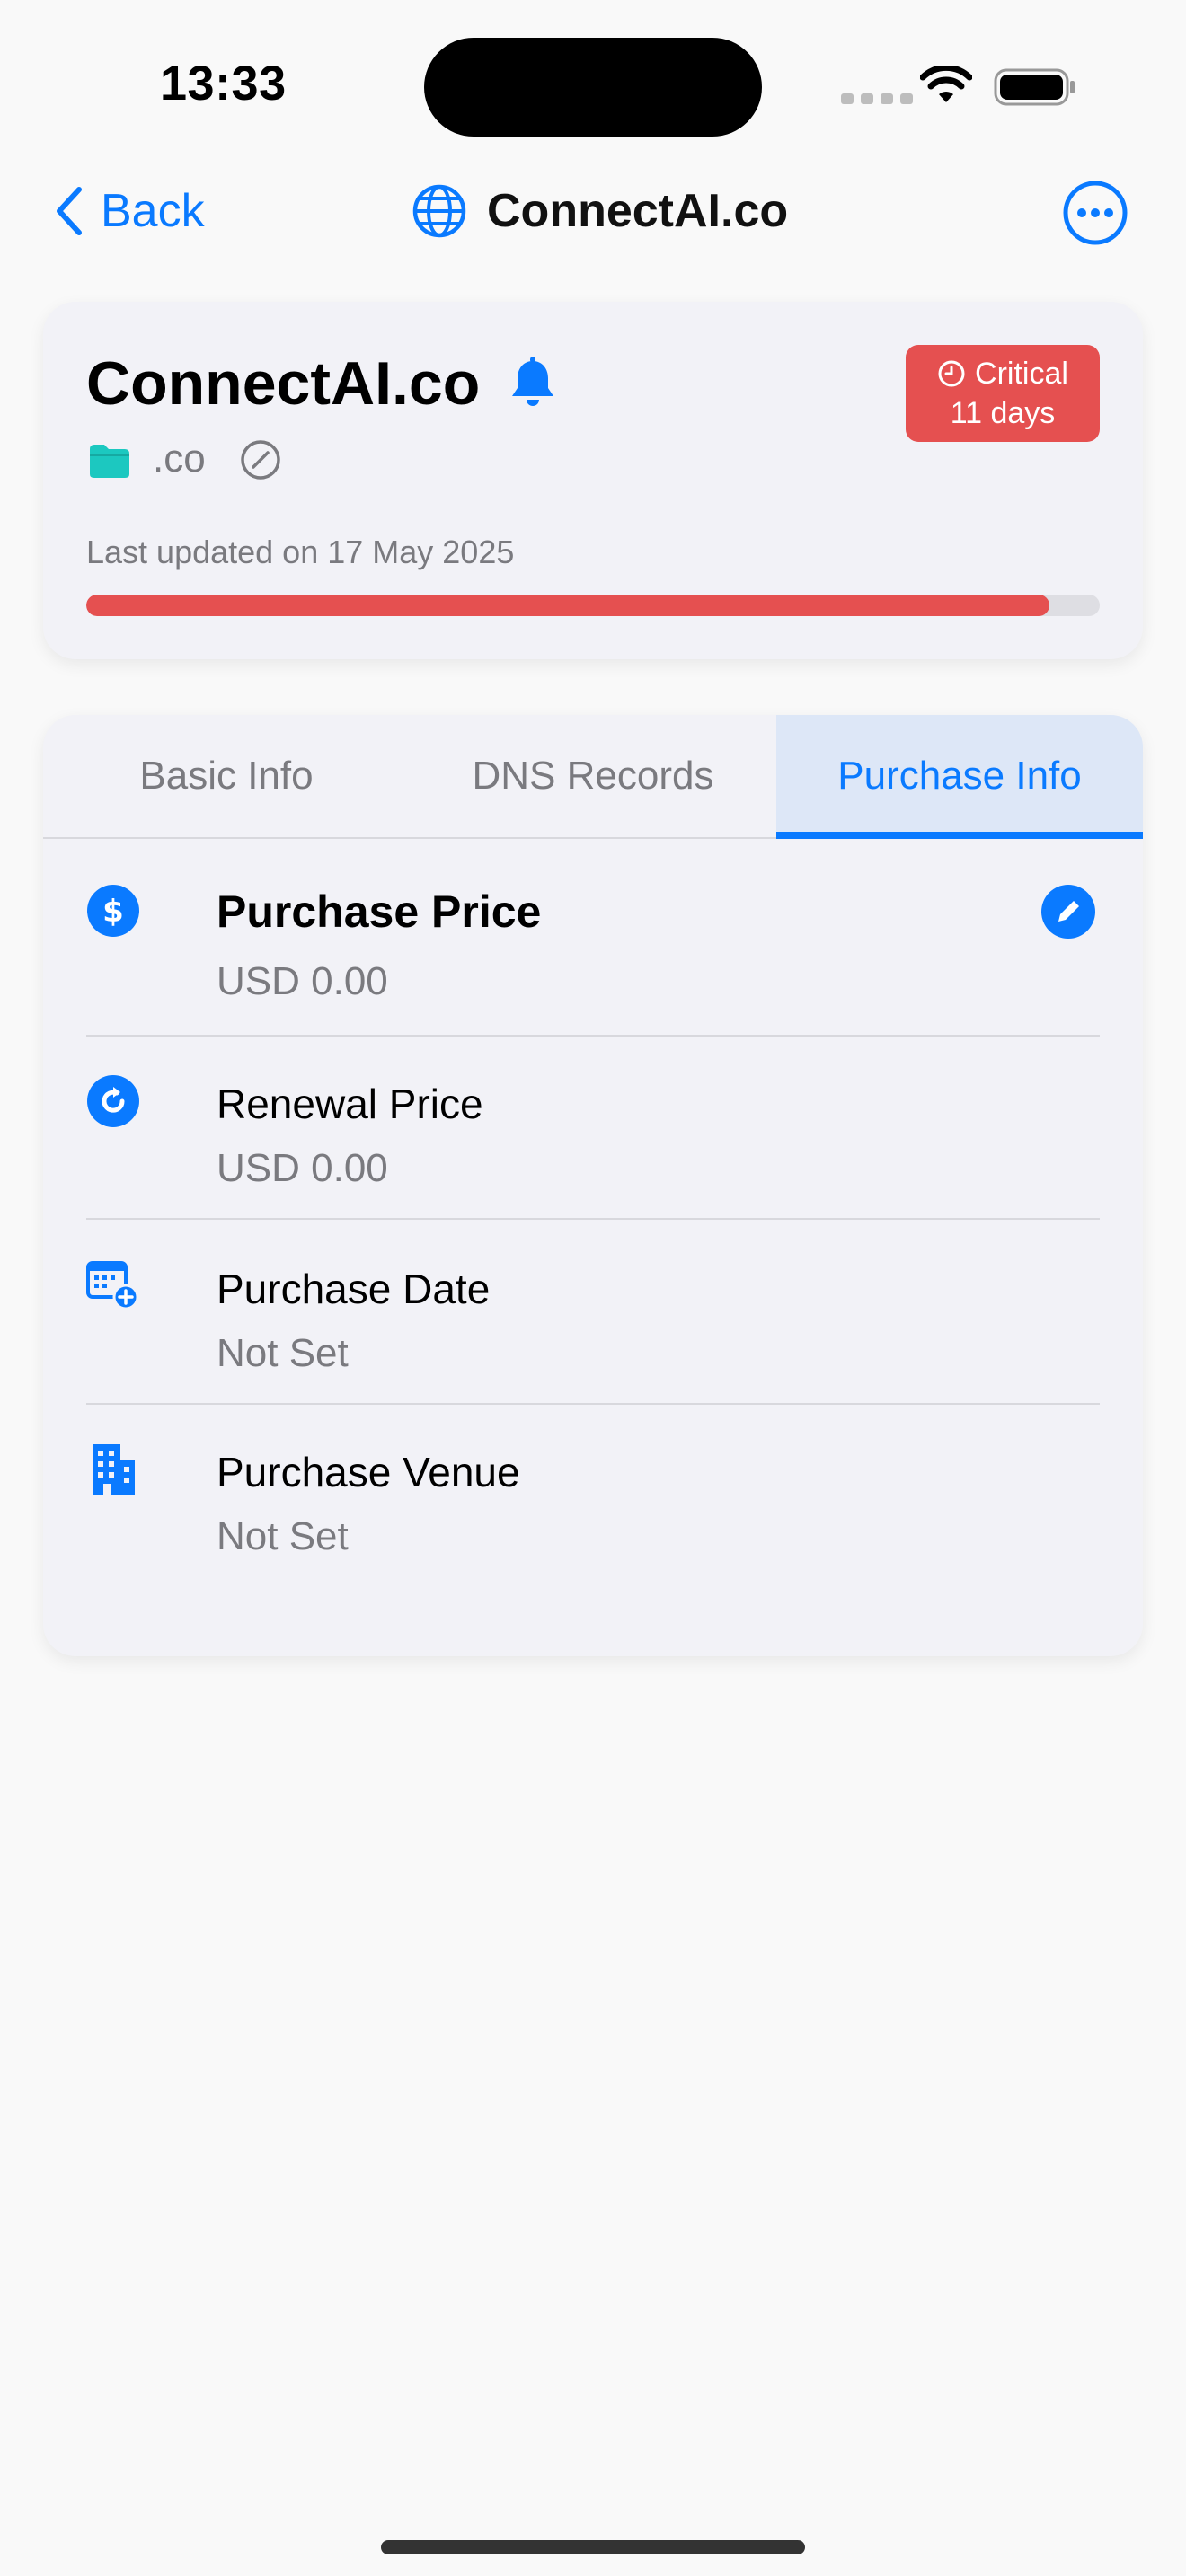  What do you see at coordinates (283, 383) in the screenshot?
I see `domain-name: ConnectAI.co` at bounding box center [283, 383].